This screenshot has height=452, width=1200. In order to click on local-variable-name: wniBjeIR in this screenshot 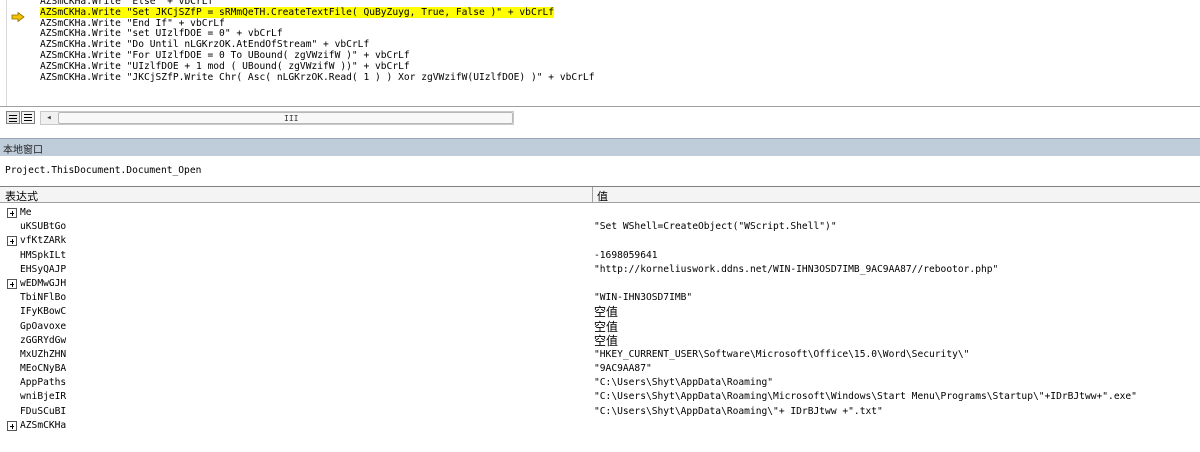, I will do `click(43, 397)`.